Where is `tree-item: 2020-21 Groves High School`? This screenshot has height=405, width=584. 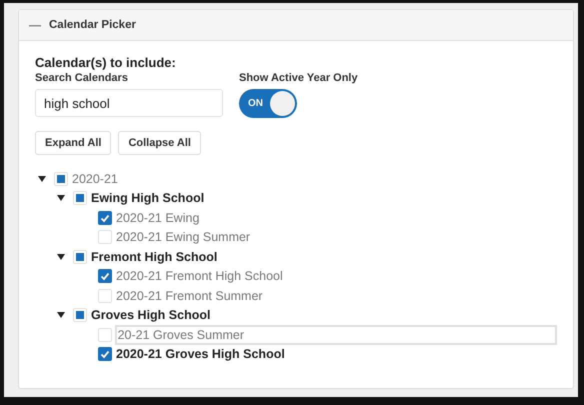
tree-item: 2020-21 Groves High School is located at coordinates (200, 354).